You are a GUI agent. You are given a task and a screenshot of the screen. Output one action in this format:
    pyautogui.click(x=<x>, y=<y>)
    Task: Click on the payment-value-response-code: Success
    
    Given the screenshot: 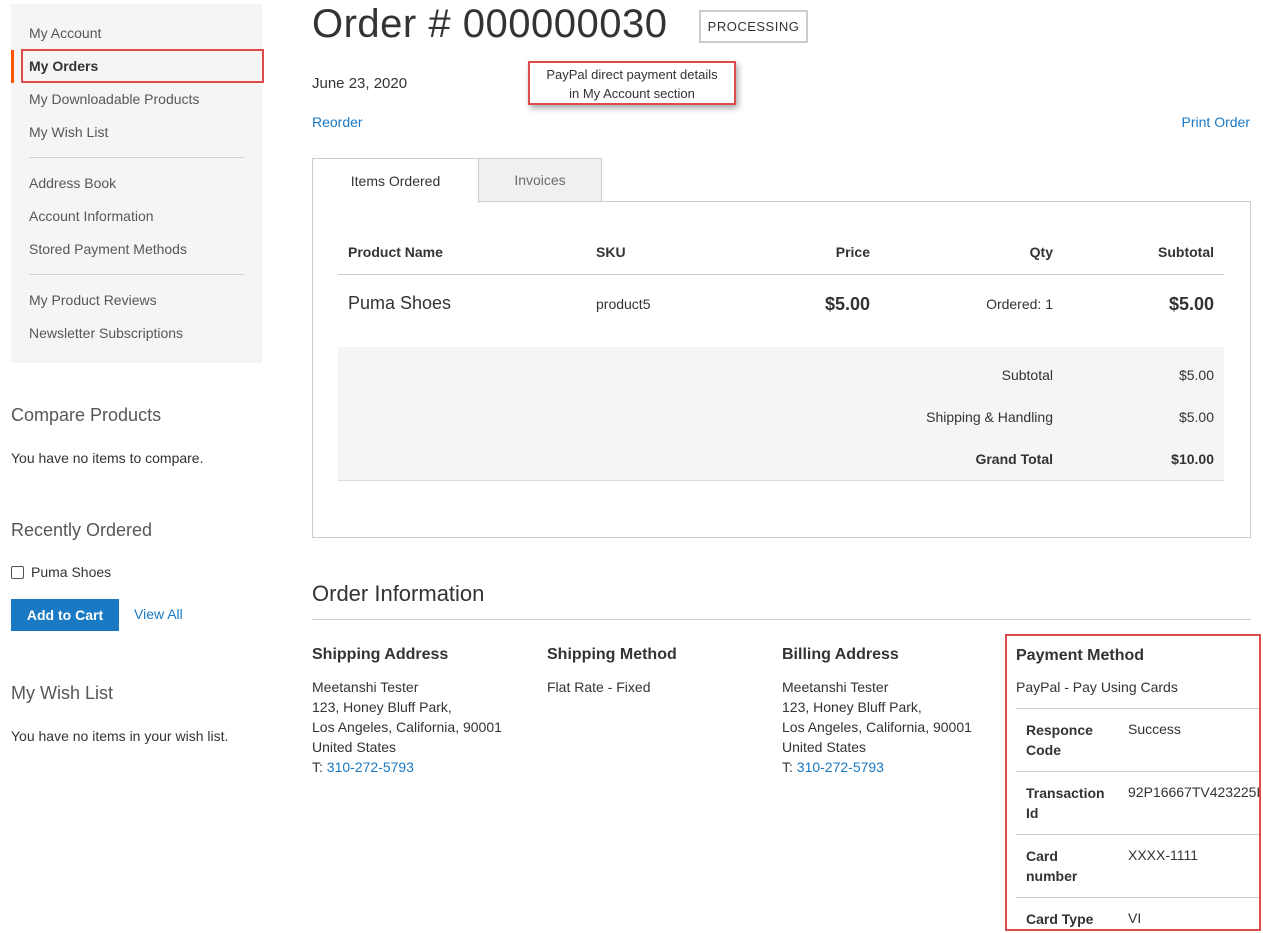 What is the action you would take?
    pyautogui.click(x=1154, y=729)
    